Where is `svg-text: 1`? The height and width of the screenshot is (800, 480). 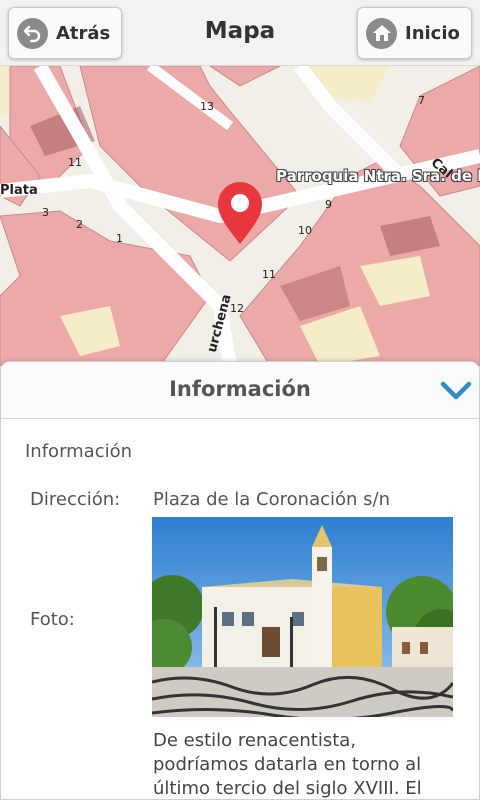 svg-text: 1 is located at coordinates (119, 238).